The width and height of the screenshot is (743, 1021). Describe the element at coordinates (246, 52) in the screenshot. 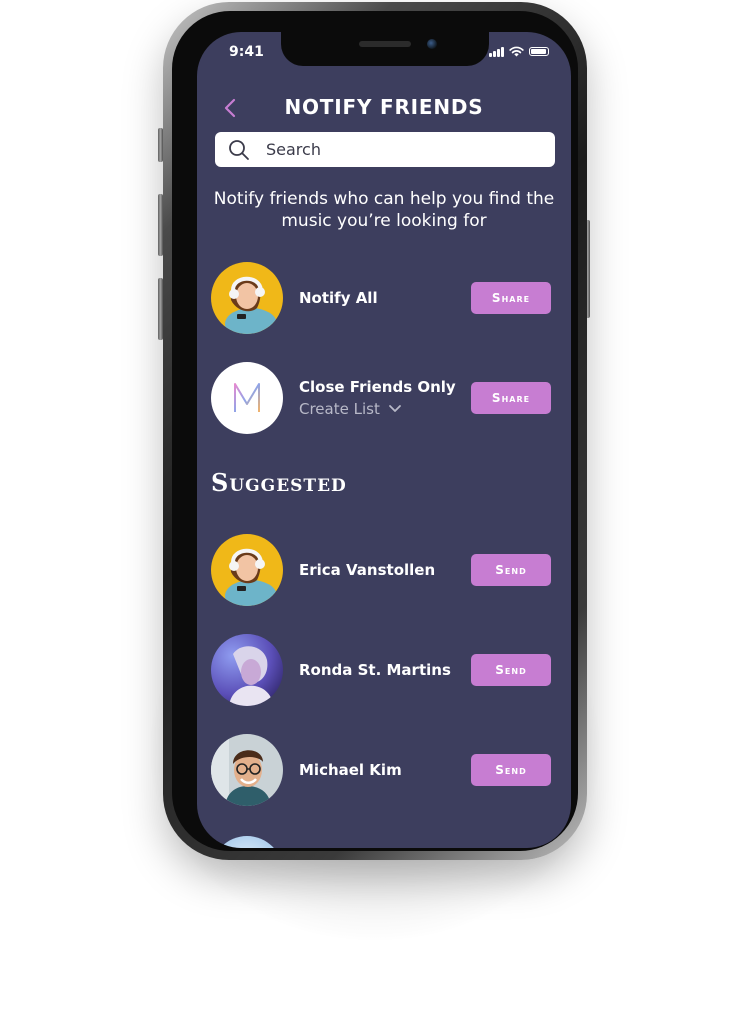

I see `status-time: 9:41` at that location.